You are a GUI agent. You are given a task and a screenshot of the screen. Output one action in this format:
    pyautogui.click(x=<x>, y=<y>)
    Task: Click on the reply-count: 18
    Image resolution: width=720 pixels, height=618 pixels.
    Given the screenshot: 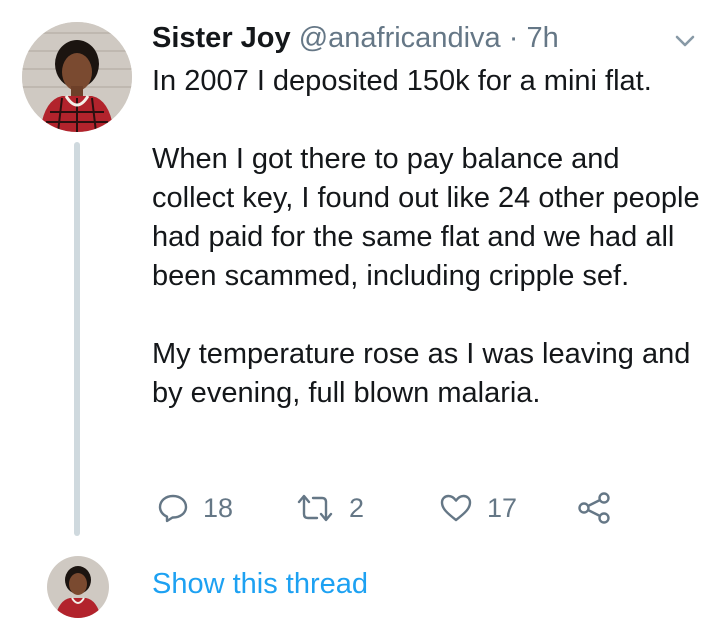 What is the action you would take?
    pyautogui.click(x=218, y=508)
    